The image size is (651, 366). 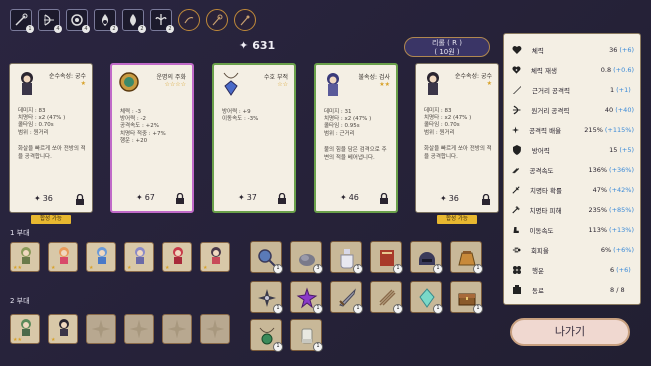 What do you see at coordinates (149, 197) in the screenshot?
I see `price-value: 67` at bounding box center [149, 197].